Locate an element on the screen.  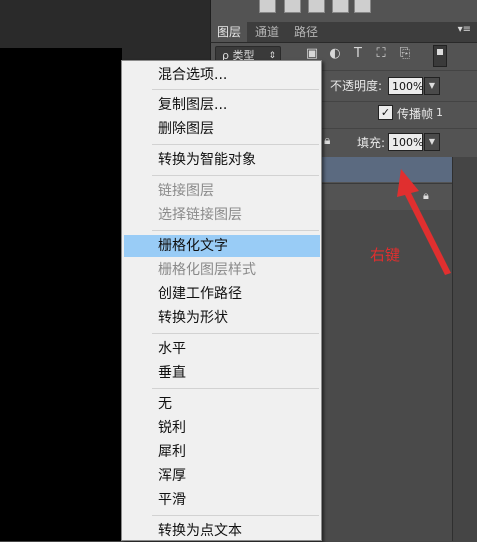
propagate-checkbox: ✓ is located at coordinates (385, 112).